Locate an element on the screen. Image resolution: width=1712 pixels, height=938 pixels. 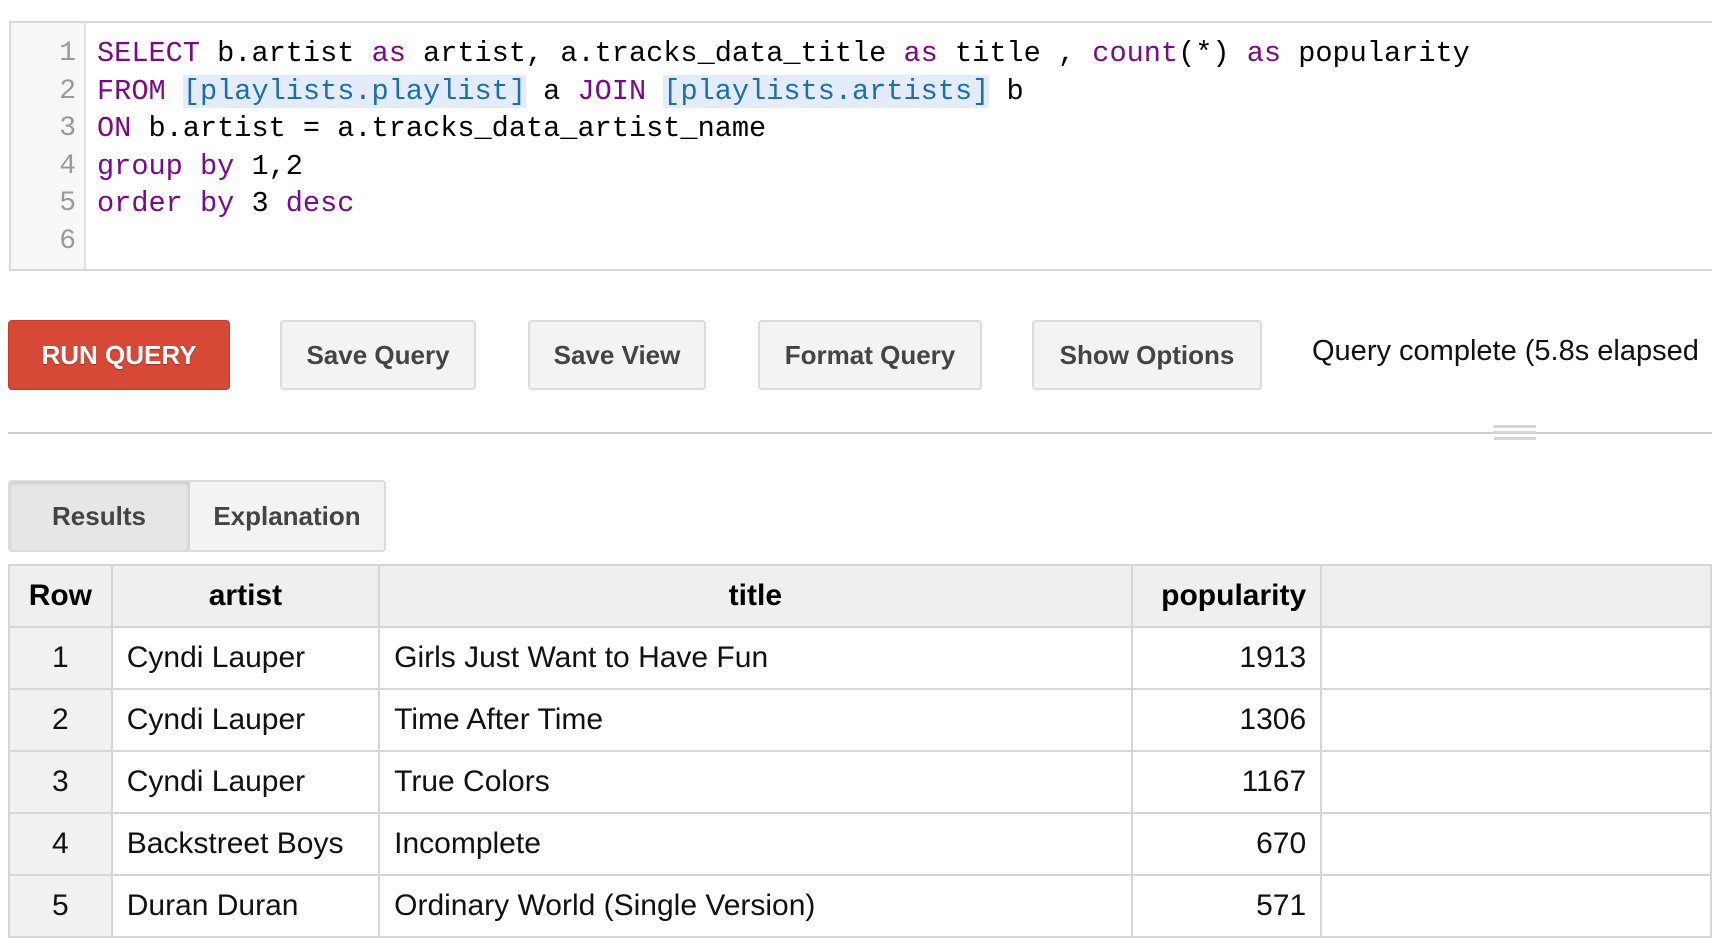
editor-results-divider is located at coordinates (860, 433).